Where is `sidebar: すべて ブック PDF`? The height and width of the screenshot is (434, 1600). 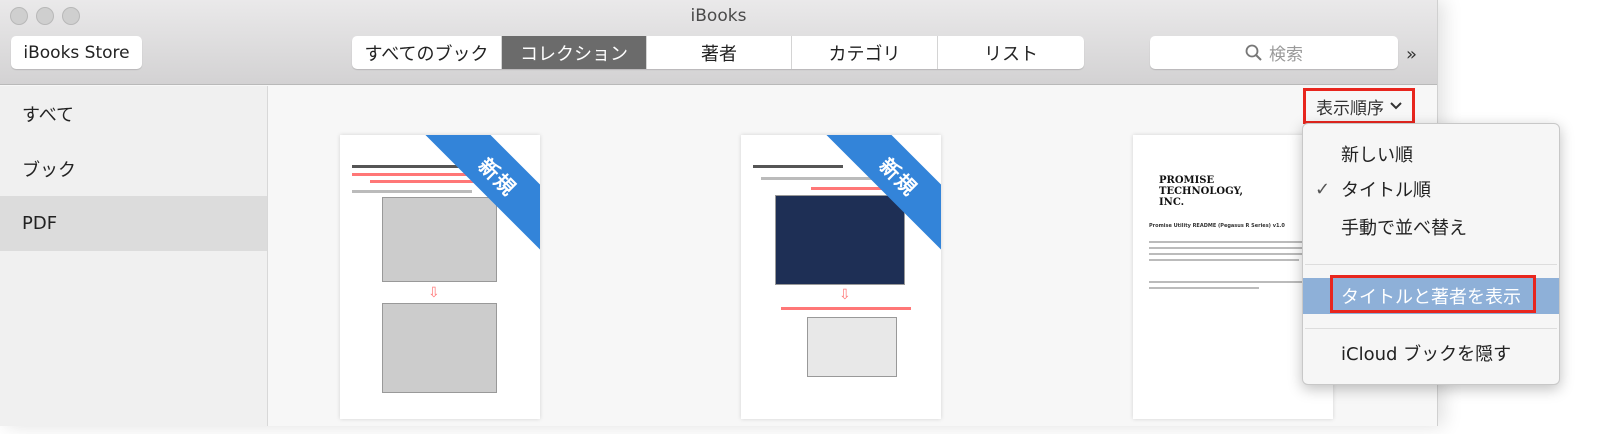 sidebar: すべて ブック PDF is located at coordinates (134, 256).